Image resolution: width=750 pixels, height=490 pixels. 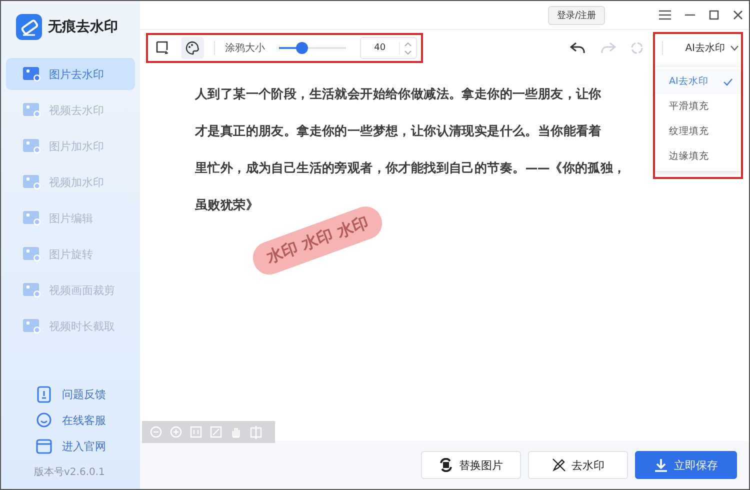 What do you see at coordinates (665, 15) in the screenshot?
I see `menu-icon` at bounding box center [665, 15].